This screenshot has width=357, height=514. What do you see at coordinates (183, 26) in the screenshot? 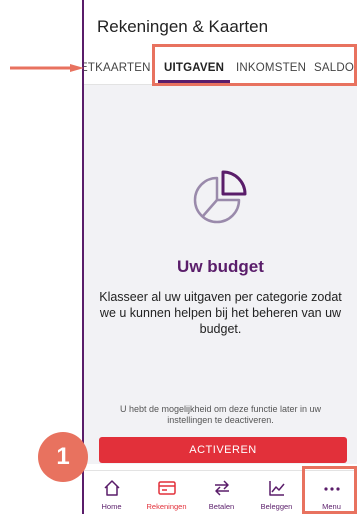
I see `page-title: Rekeningen & Kaarten` at bounding box center [183, 26].